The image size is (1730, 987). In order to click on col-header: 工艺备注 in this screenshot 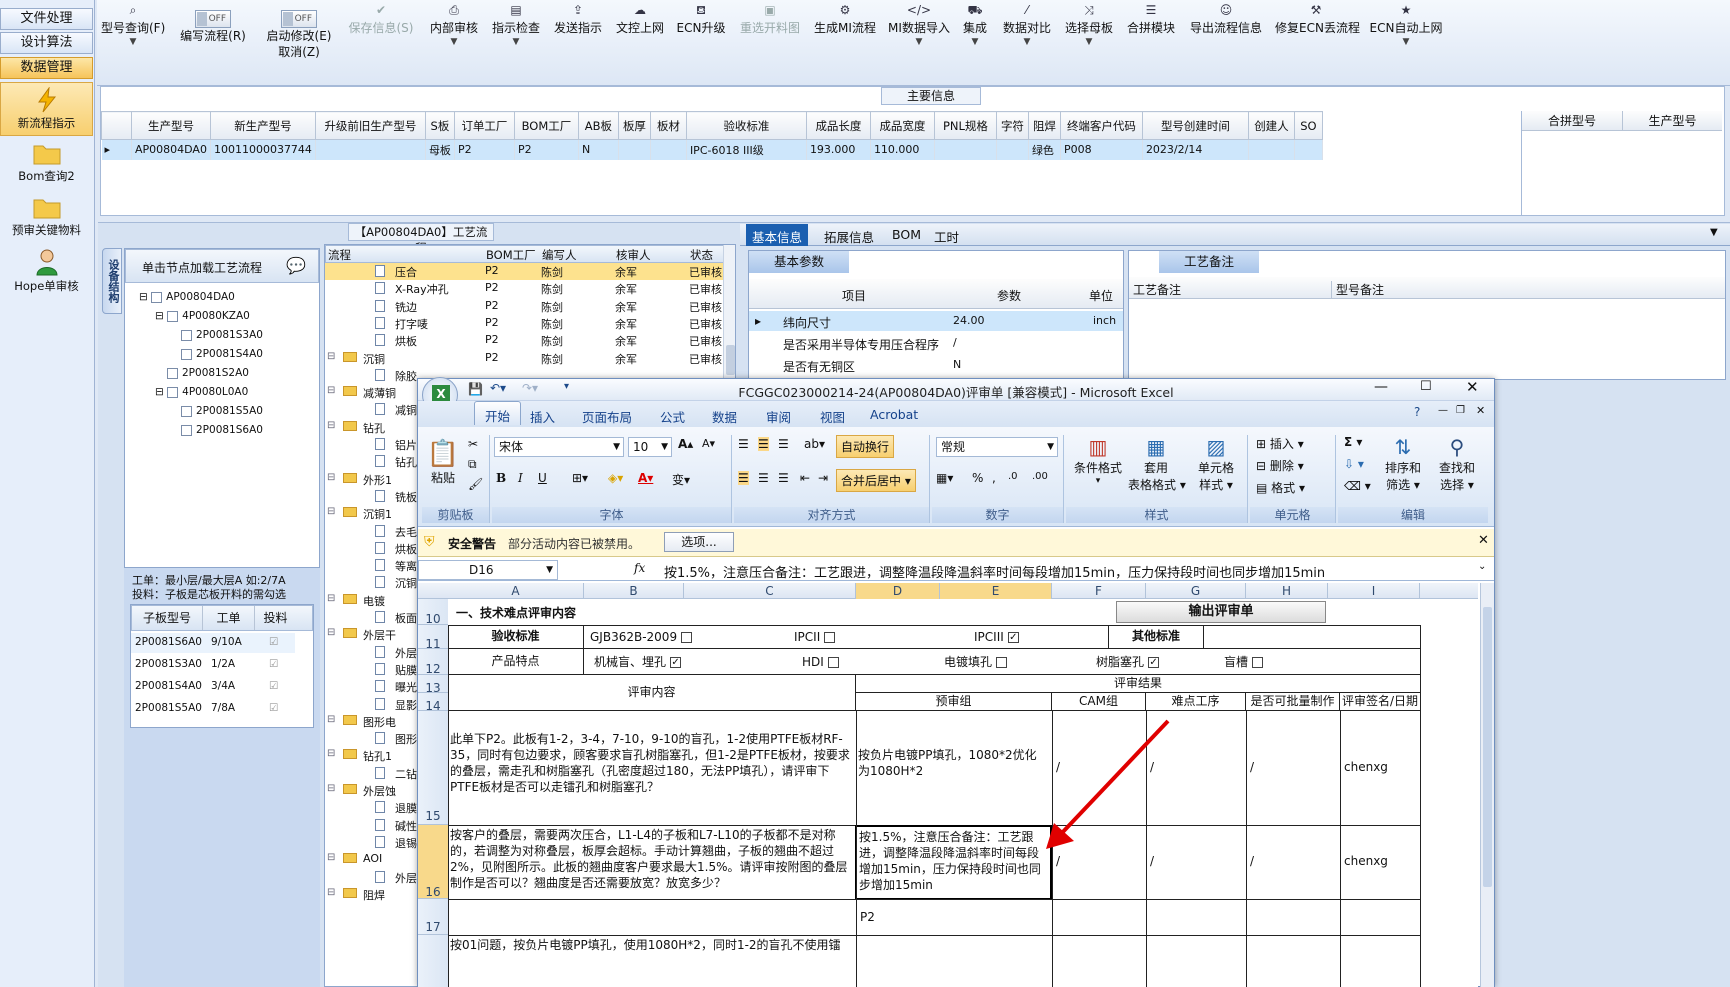, I will do `click(1157, 289)`.